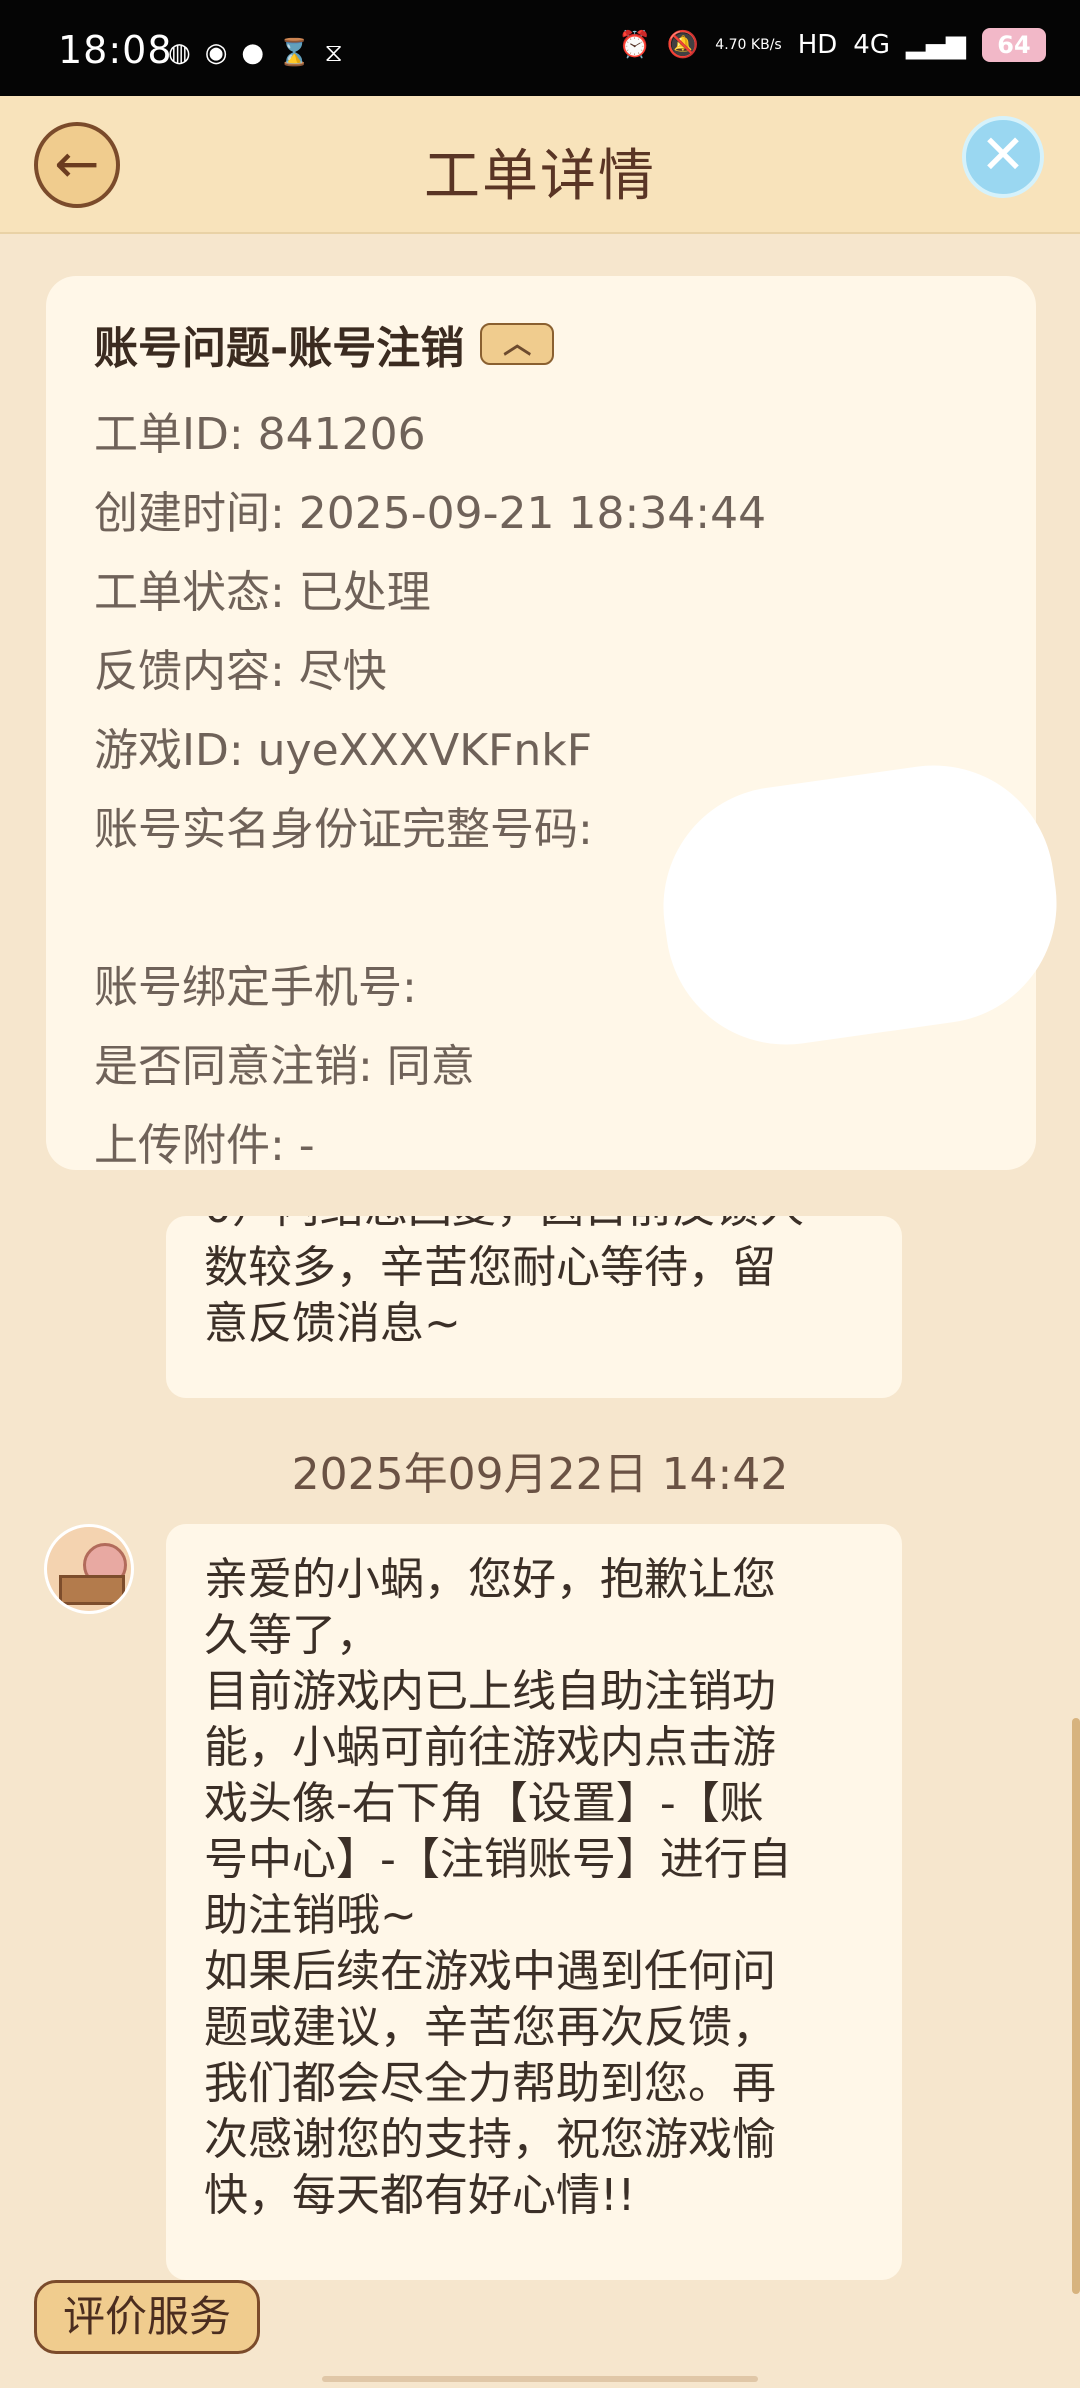 Image resolution: width=1080 pixels, height=2388 pixels. I want to click on message-line: 快，每天都有好心情!!, so click(420, 2195).